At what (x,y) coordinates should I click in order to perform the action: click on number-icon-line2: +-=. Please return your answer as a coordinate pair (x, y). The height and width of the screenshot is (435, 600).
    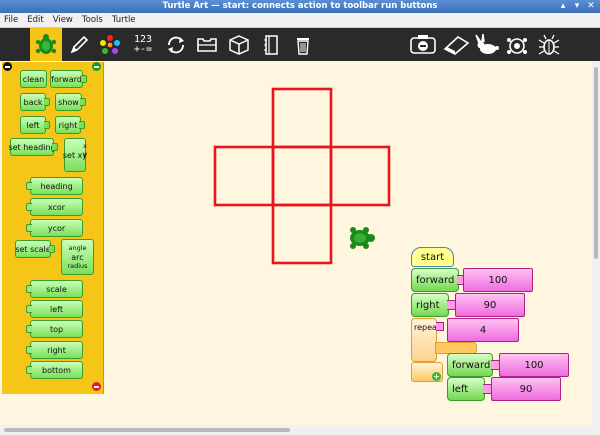
    Looking at the image, I should click on (143, 49).